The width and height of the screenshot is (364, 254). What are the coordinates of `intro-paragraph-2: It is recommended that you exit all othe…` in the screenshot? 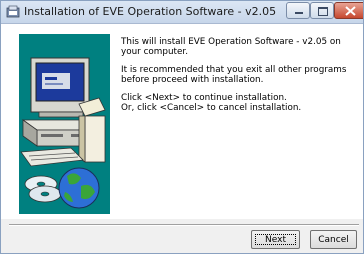 It's located at (234, 75).